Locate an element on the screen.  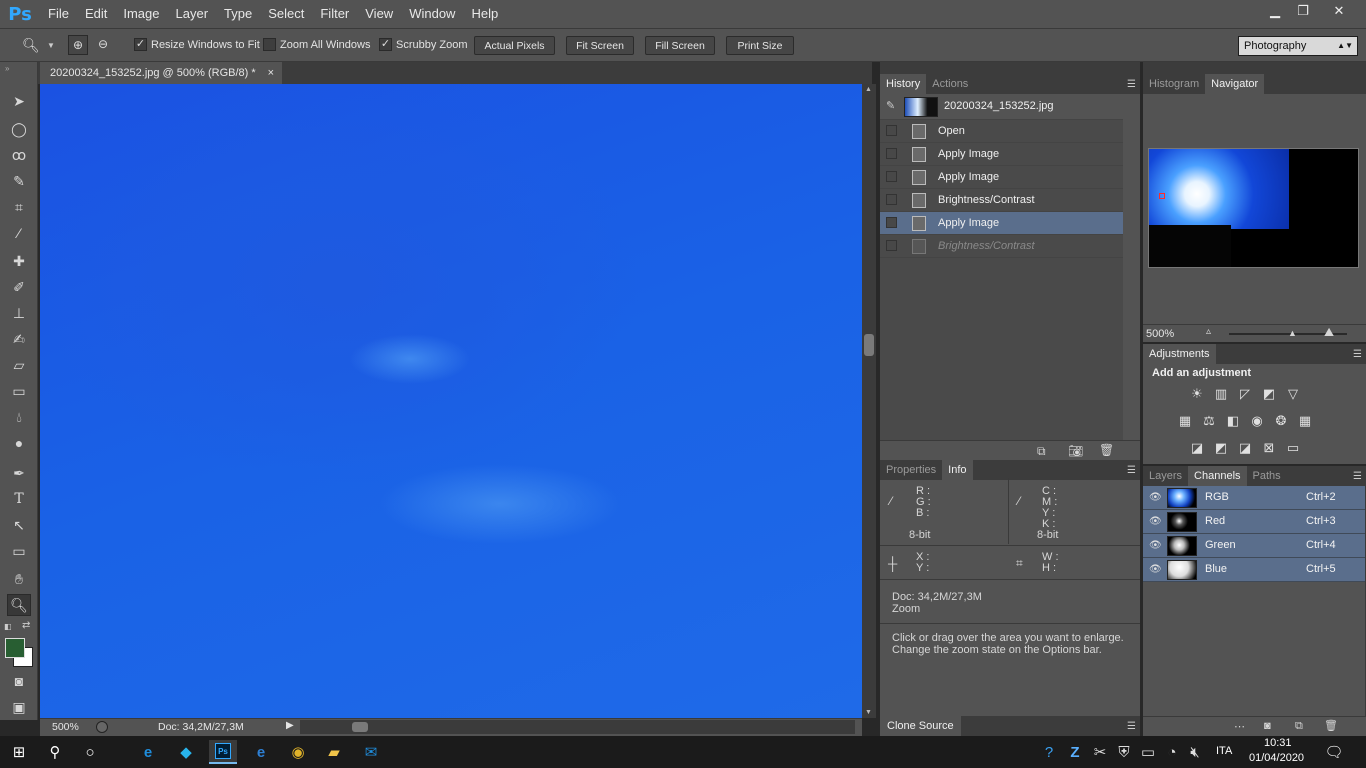
history-item: Brightness/Contrast is located at coordinates (1001, 246).